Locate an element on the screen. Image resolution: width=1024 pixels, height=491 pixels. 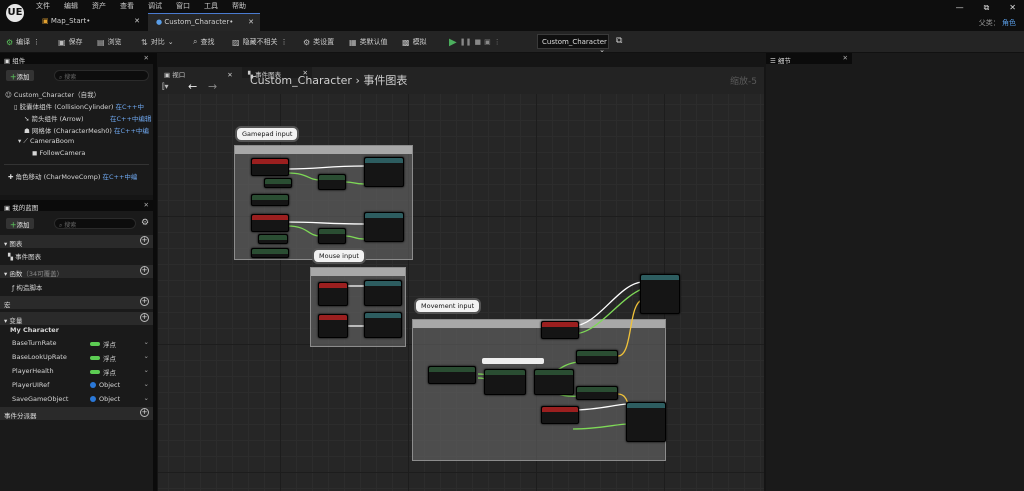
graph-item-event-graph: ▚ 事件图表 is located at coordinates (24, 257).